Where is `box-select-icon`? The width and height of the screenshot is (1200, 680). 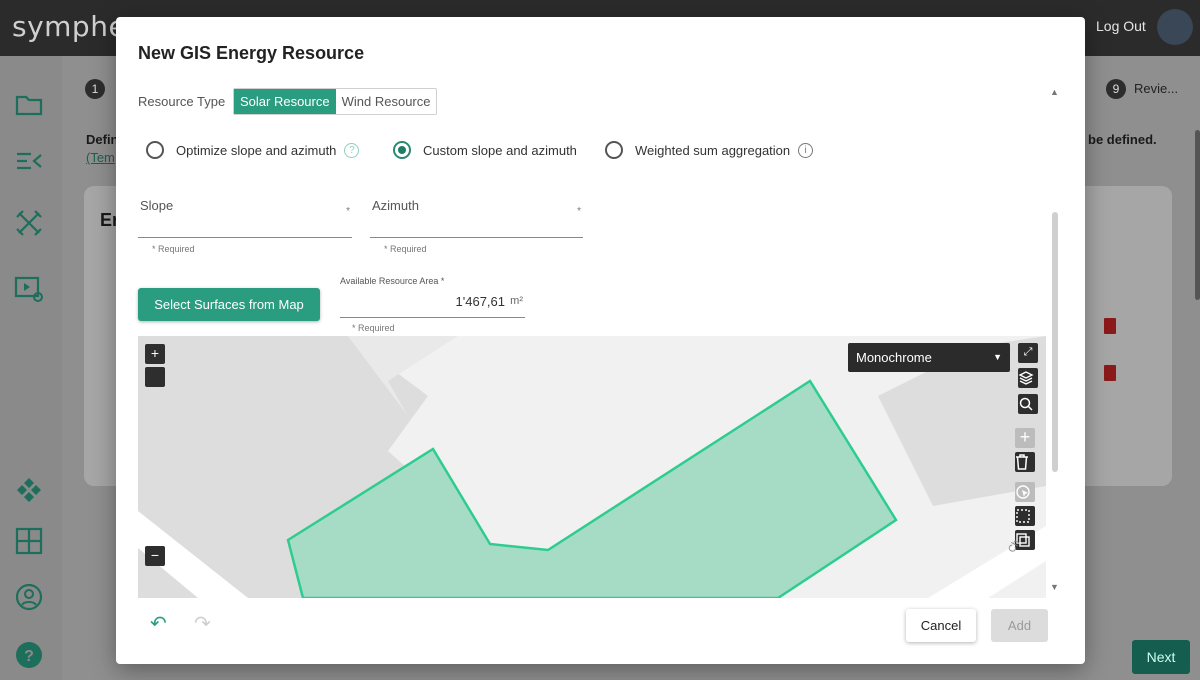
box-select-icon is located at coordinates (1025, 516).